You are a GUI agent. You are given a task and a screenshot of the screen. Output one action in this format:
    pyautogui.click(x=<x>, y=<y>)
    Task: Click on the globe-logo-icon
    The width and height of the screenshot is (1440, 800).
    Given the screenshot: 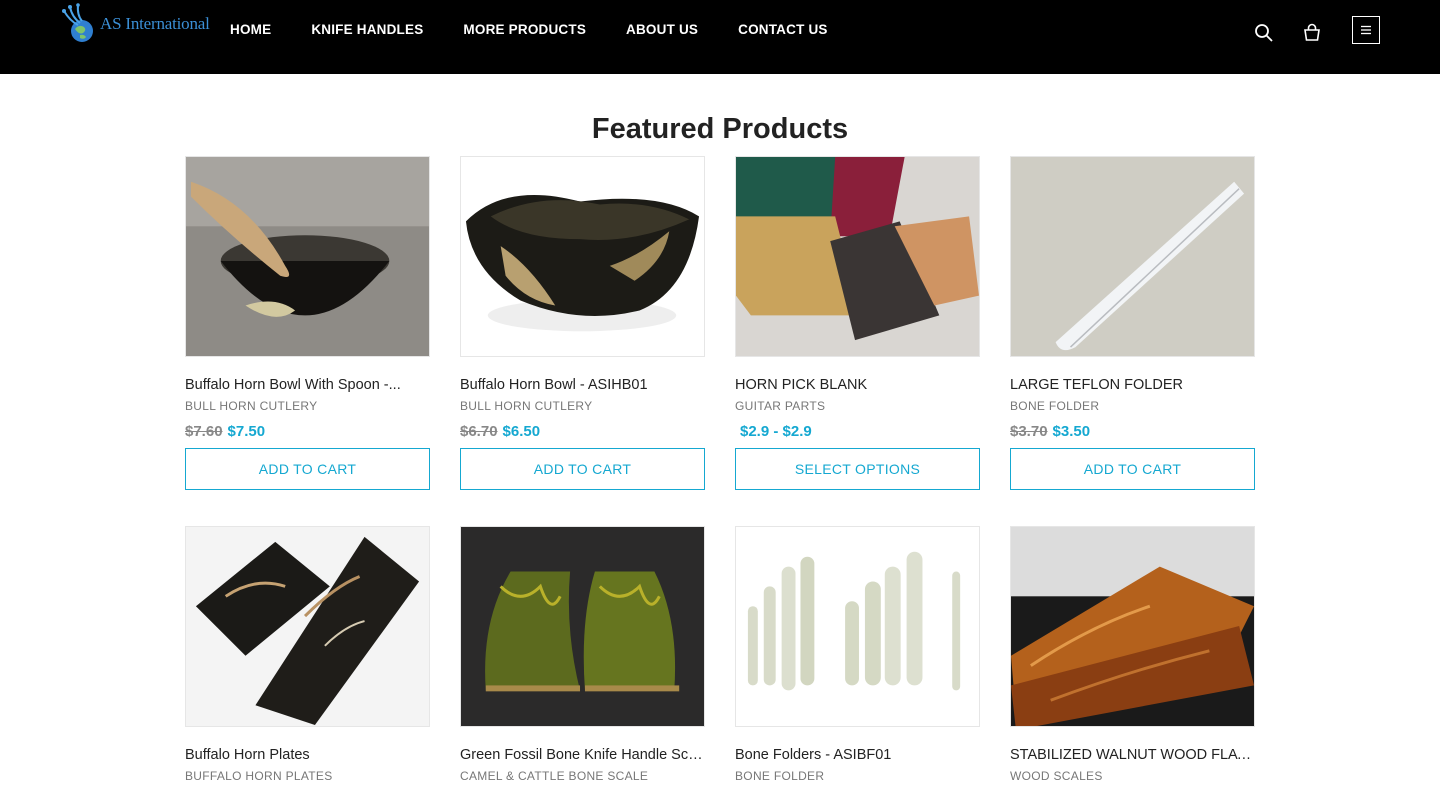 What is the action you would take?
    pyautogui.click(x=77, y=22)
    